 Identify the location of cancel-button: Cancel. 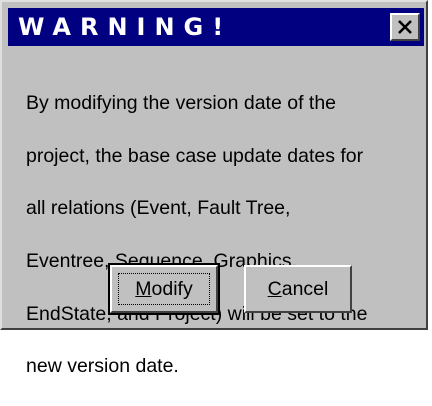
(298, 289).